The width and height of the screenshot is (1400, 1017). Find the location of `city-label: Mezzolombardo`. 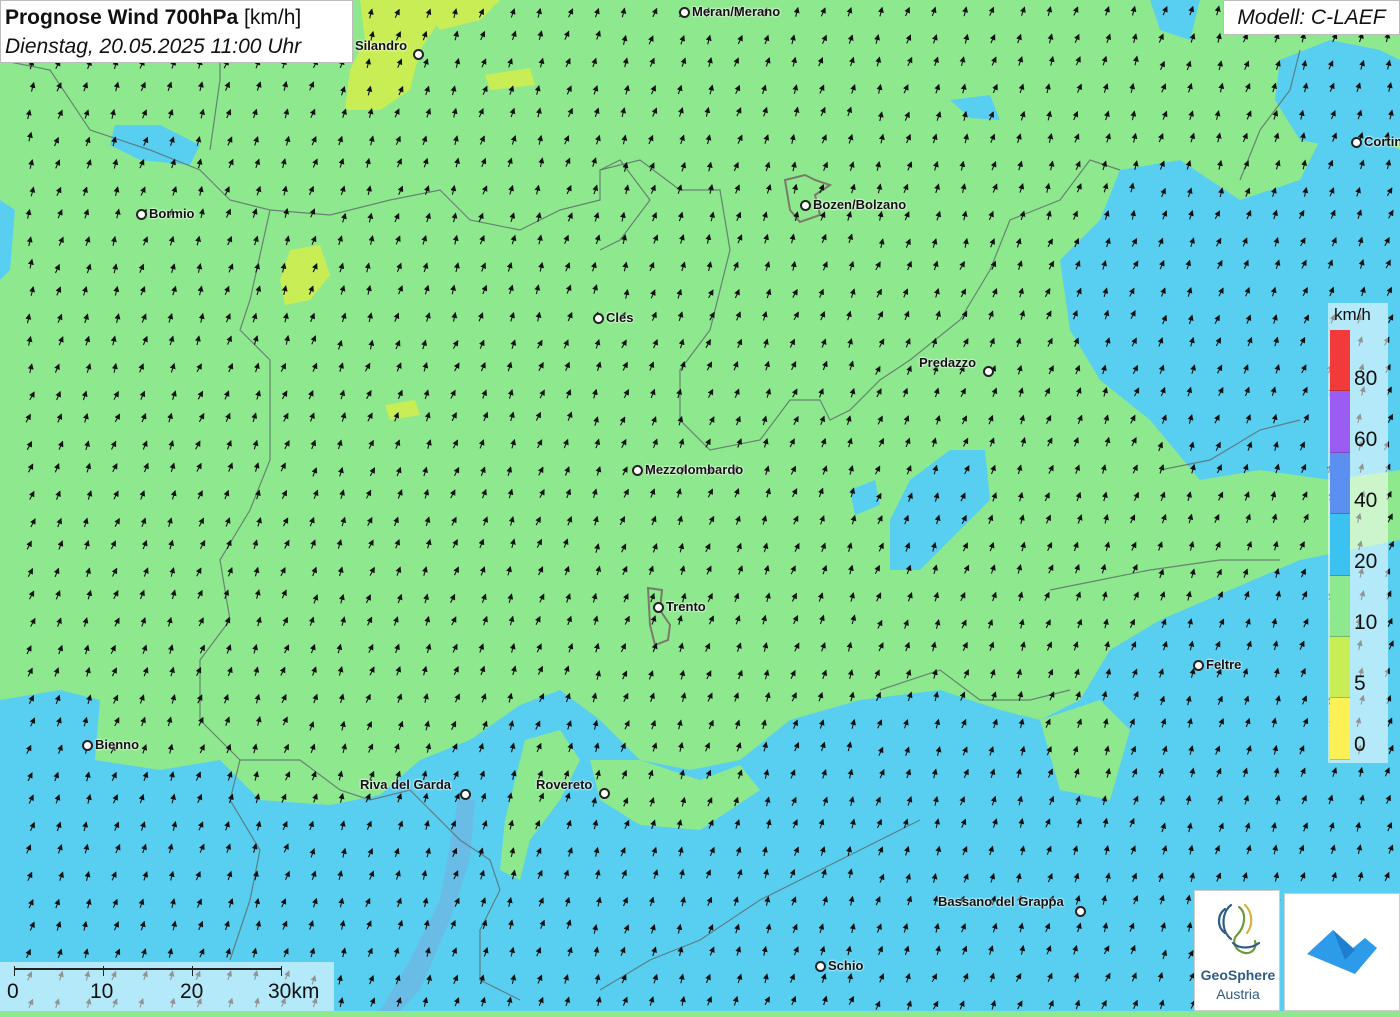

city-label: Mezzolombardo is located at coordinates (694, 469).